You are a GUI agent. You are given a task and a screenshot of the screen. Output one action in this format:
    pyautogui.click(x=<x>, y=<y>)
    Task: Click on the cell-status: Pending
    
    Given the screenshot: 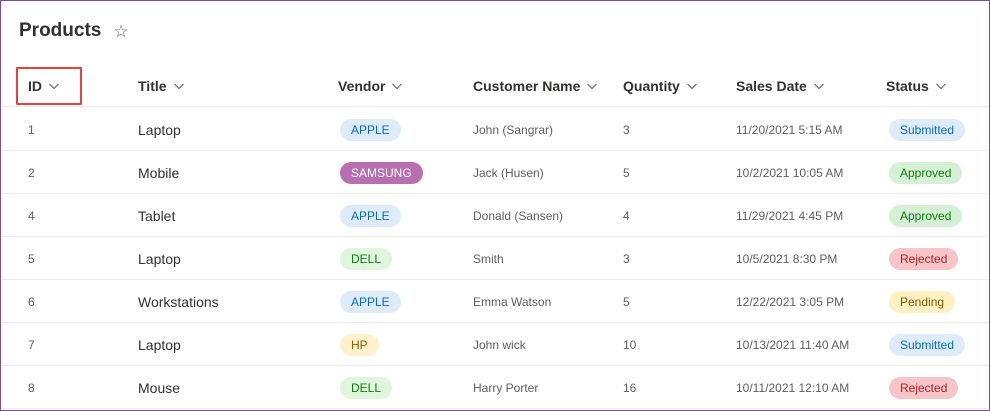 What is the action you would take?
    pyautogui.click(x=922, y=301)
    